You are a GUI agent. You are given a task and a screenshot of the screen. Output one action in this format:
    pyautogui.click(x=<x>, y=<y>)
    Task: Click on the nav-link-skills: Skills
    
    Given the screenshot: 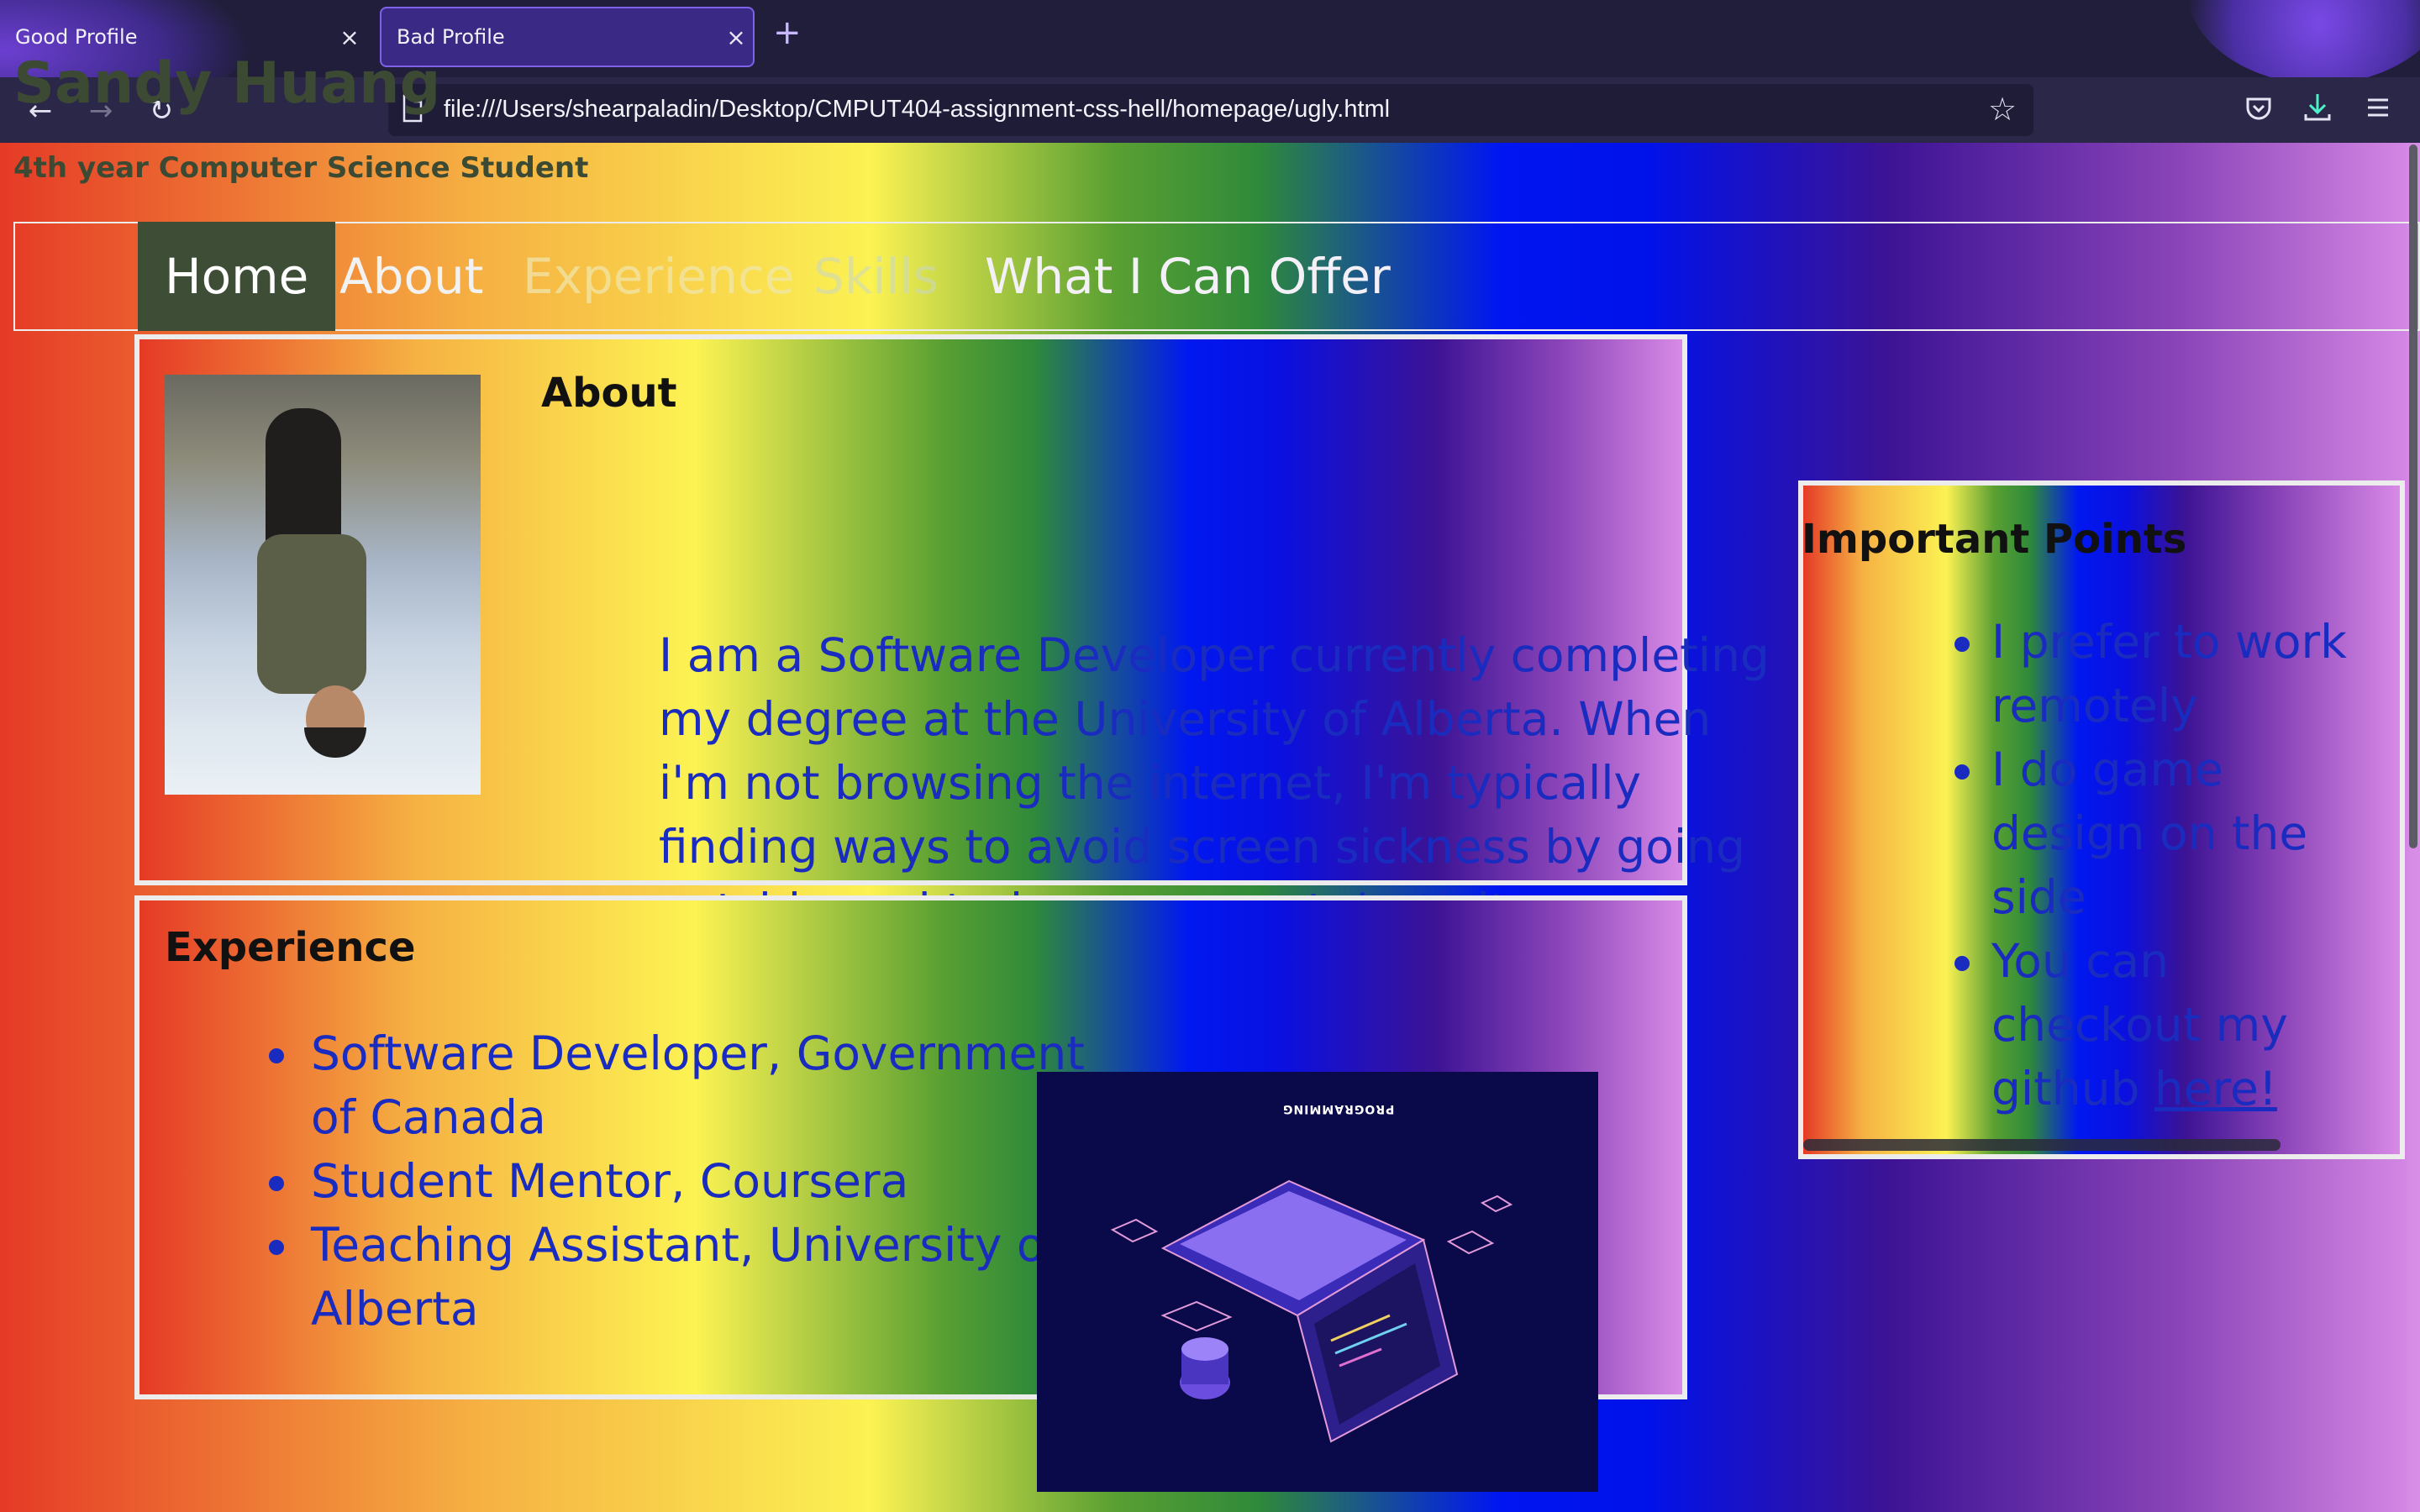 What is the action you would take?
    pyautogui.click(x=876, y=276)
    